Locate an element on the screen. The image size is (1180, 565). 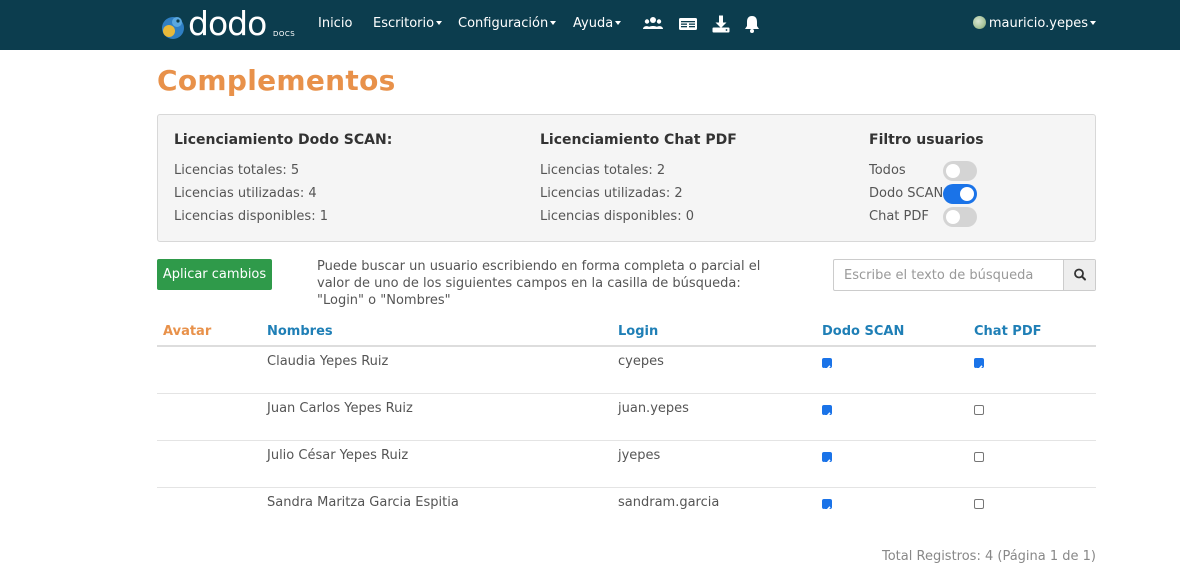
table-header: Avatar Nombres Login Dodo SCAN Chat PDF is located at coordinates (626, 333).